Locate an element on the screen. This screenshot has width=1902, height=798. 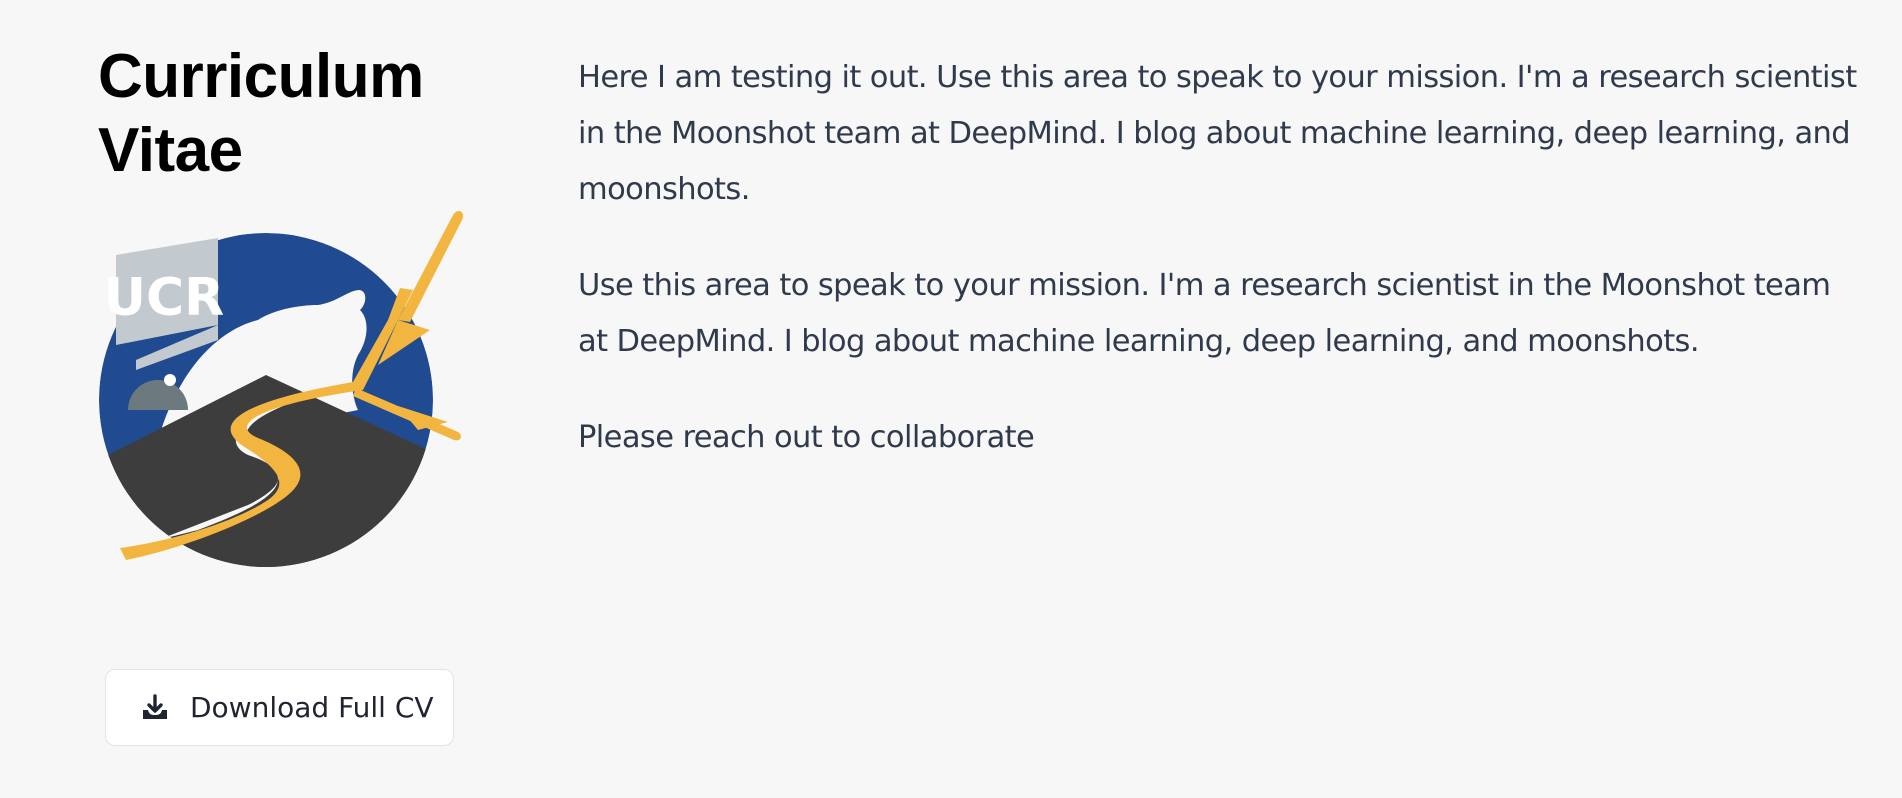
page-title: Curriculum Vitae is located at coordinates (298, 114).